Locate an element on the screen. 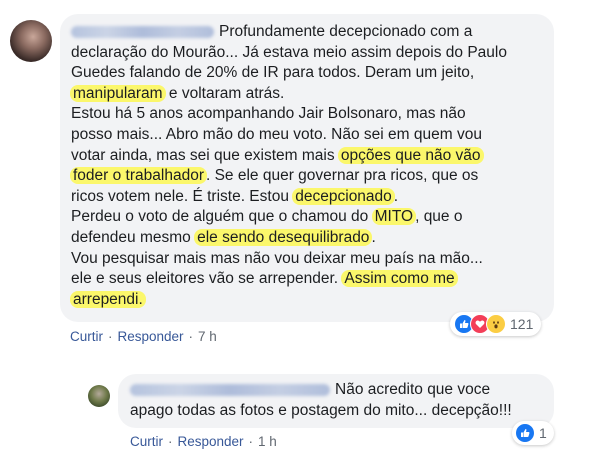  timestamp: 1 h is located at coordinates (267, 441).